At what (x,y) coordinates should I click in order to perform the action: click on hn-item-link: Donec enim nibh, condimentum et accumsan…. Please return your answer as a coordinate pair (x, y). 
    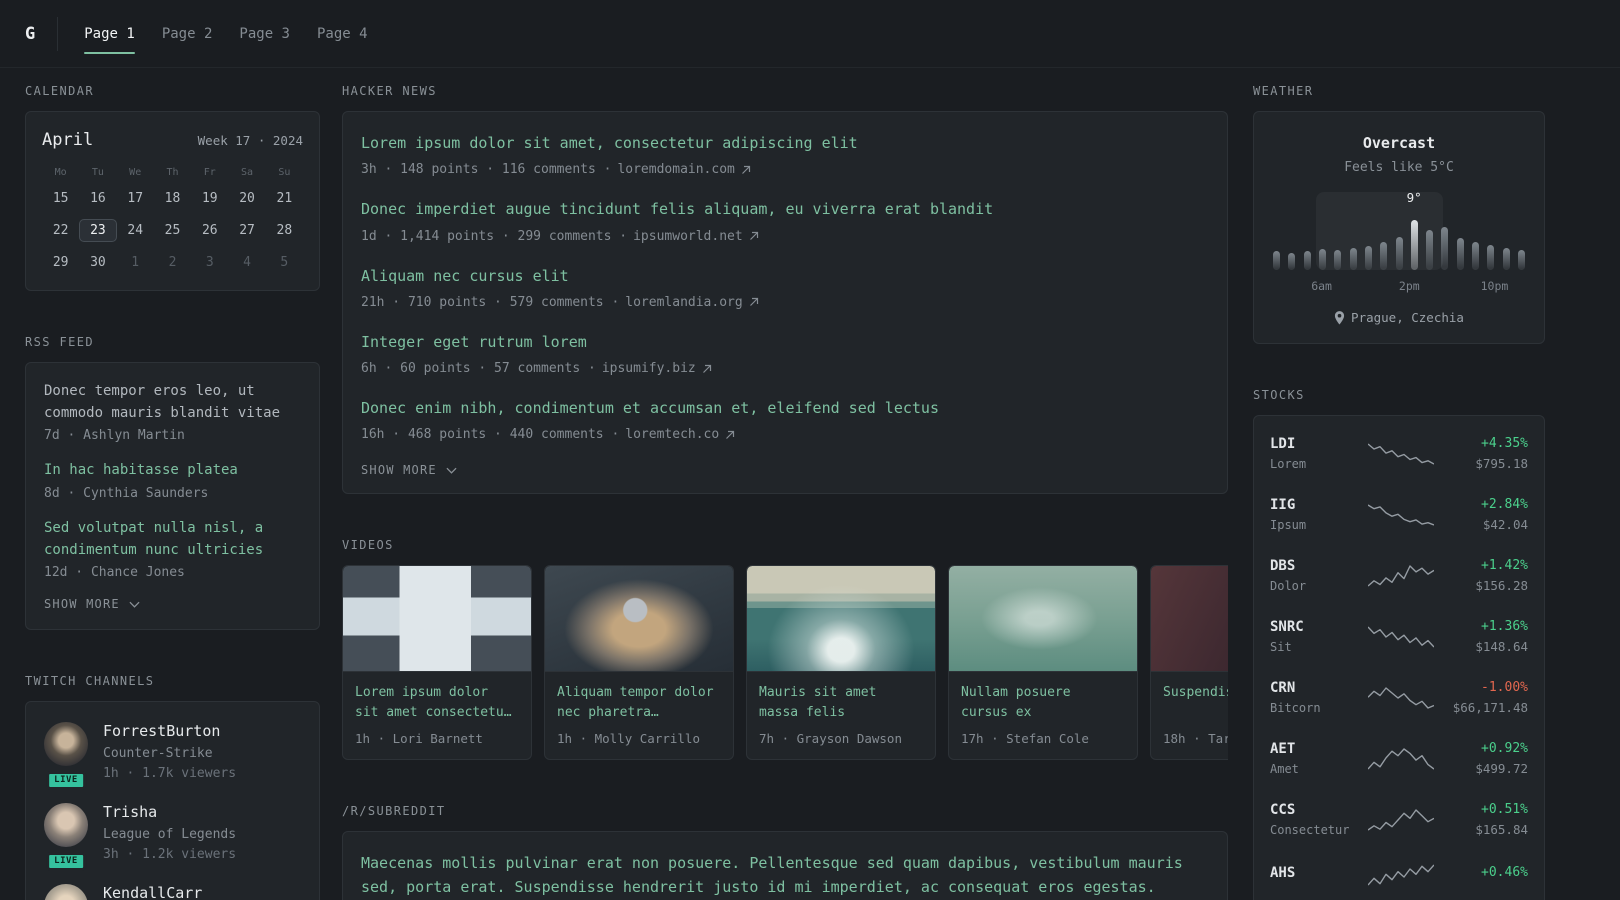
    Looking at the image, I should click on (785, 408).